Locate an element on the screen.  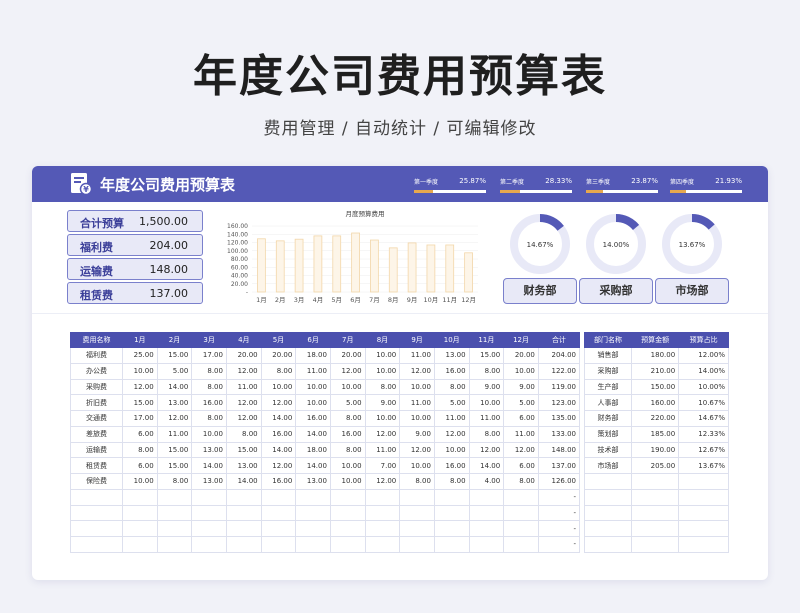
monthly-table-cell: 135.00 is located at coordinates (559, 418).